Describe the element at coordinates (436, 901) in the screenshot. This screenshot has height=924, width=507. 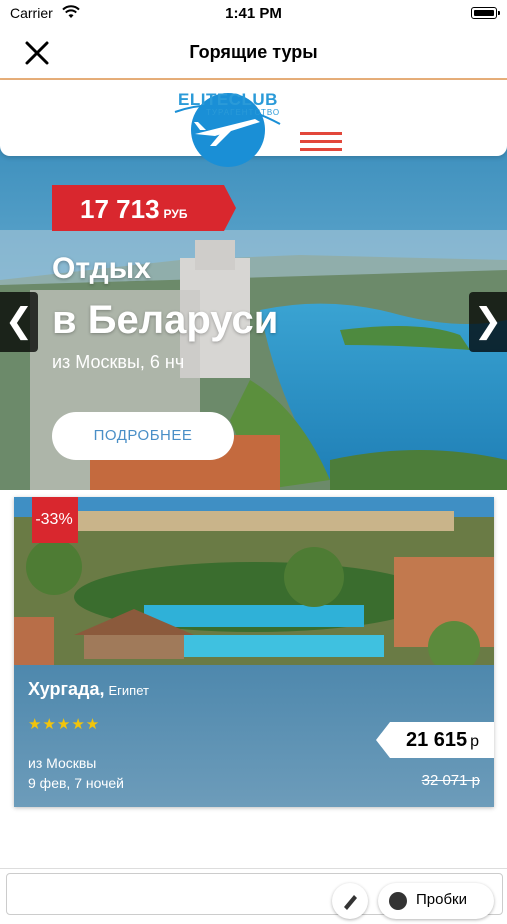
I see `traffic-button: Пробки` at that location.